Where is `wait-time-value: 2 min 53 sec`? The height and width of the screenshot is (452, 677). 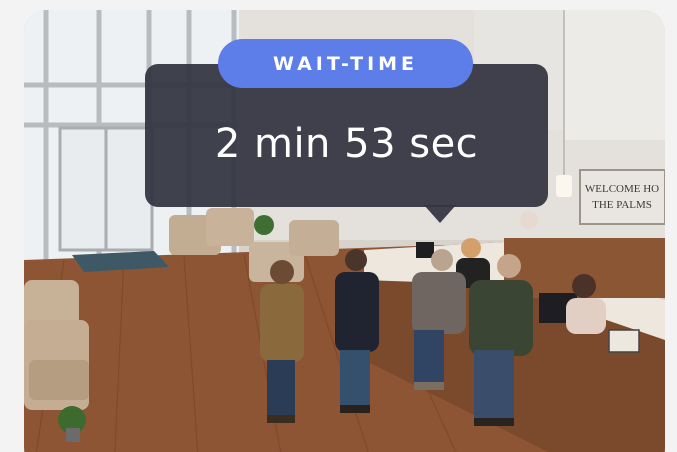 wait-time-value: 2 min 53 sec is located at coordinates (346, 144).